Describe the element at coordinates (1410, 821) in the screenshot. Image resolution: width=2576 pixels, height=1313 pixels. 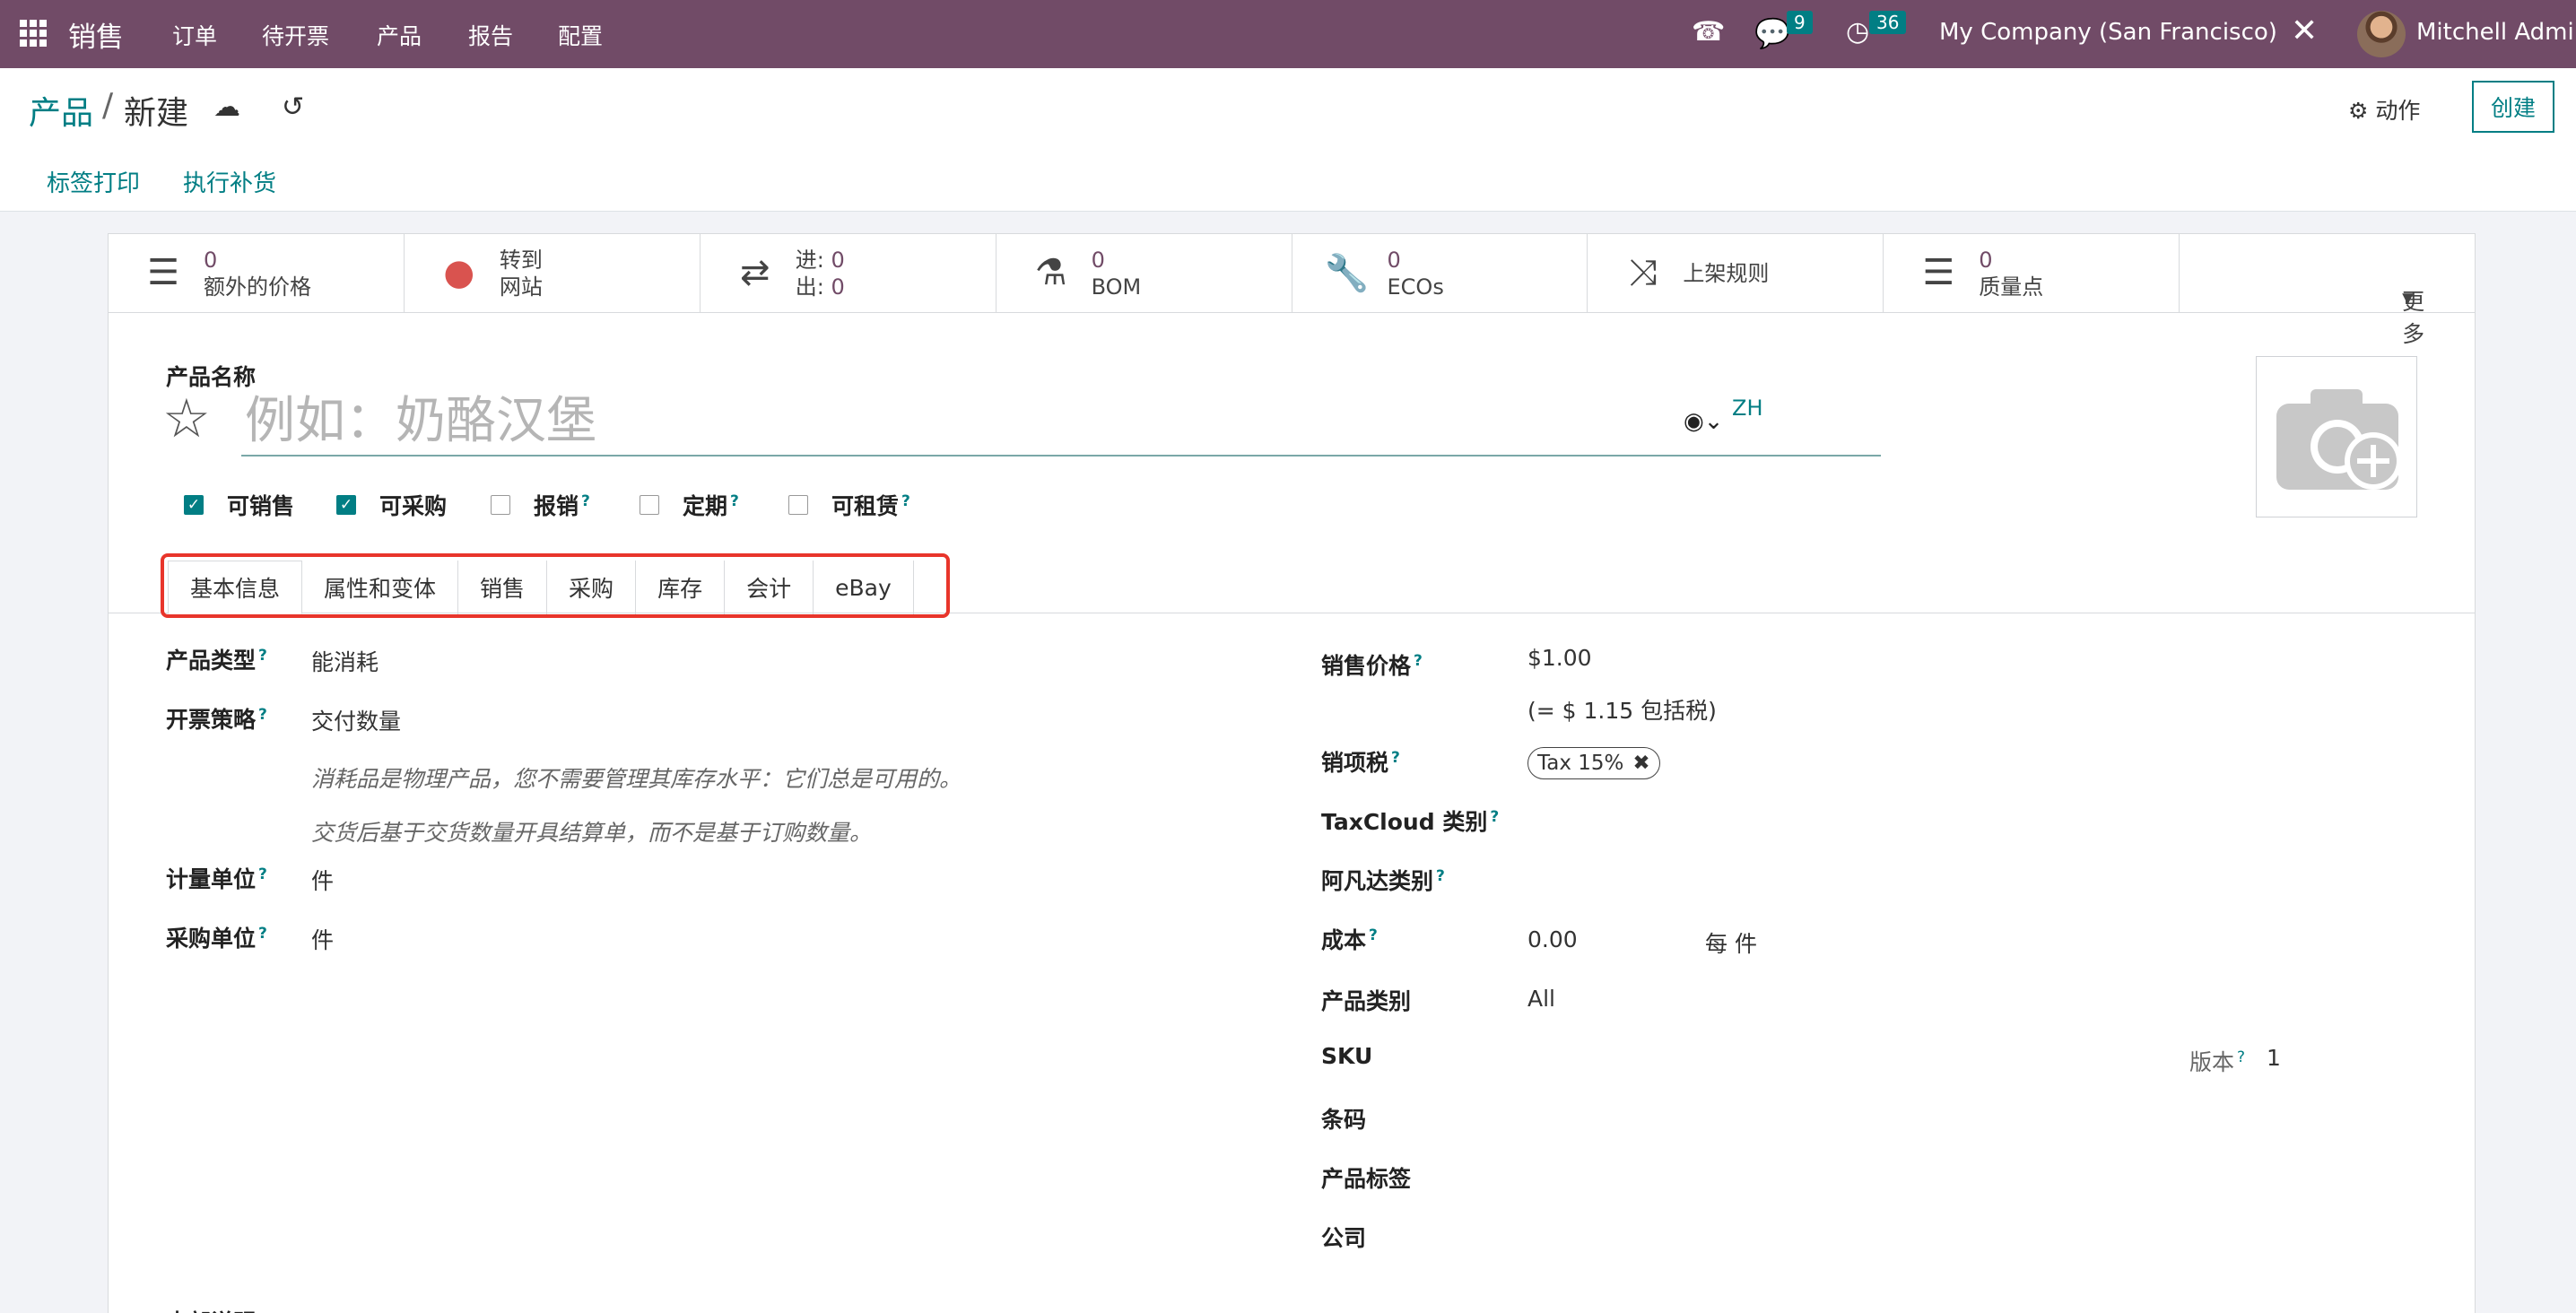
I see `taxcloud-category-label: TaxCloud 类别?` at that location.